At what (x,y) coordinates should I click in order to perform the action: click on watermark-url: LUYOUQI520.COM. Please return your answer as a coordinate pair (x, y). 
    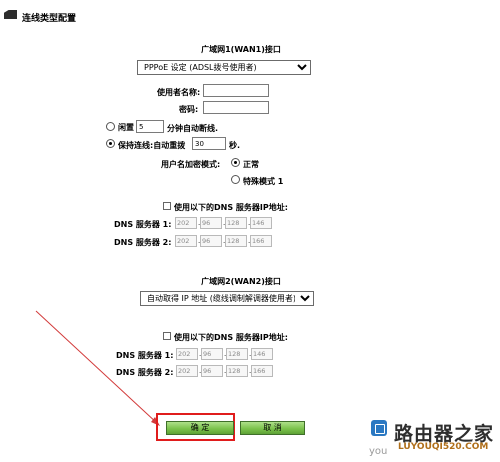
    Looking at the image, I should click on (443, 447).